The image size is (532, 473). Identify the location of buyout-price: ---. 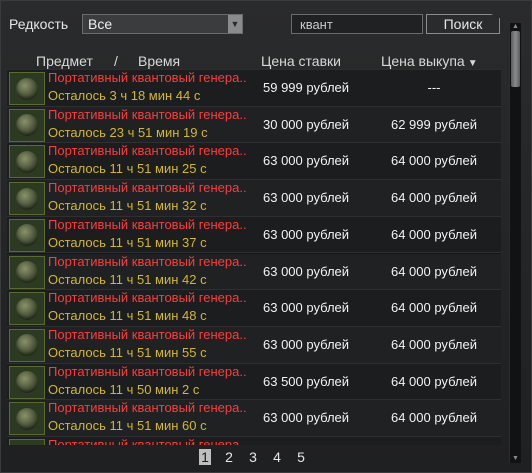
(434, 87).